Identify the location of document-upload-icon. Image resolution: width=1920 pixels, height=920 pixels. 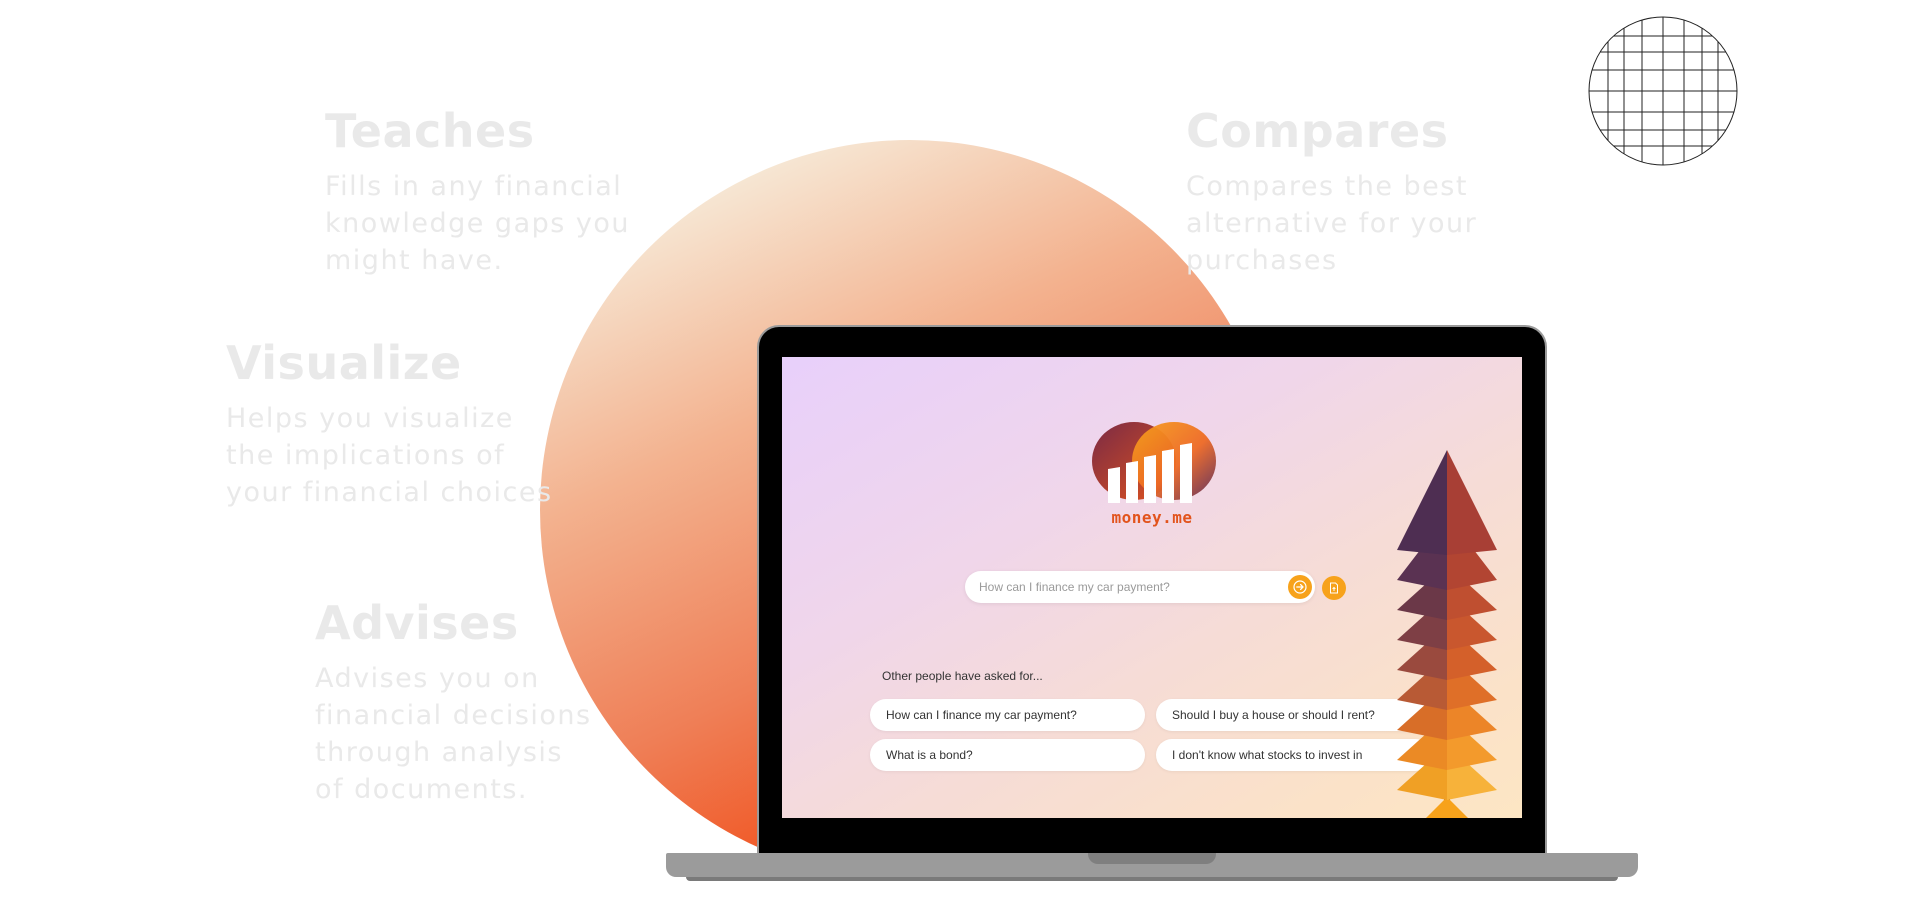
(1334, 588).